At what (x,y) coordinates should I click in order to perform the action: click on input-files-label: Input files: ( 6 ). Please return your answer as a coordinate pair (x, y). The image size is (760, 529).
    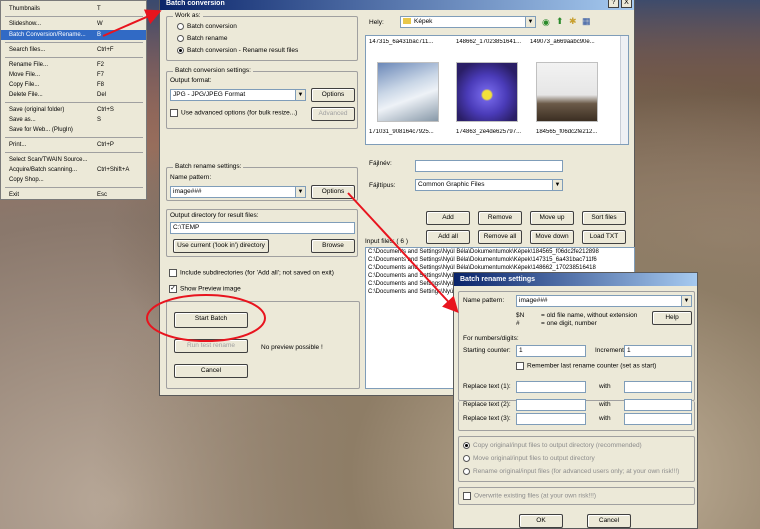
    Looking at the image, I should click on (386, 241).